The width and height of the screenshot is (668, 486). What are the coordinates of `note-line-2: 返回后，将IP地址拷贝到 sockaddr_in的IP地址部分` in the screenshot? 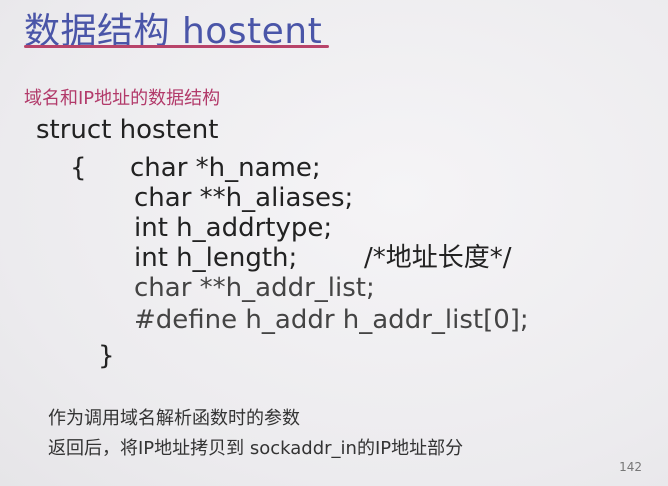 It's located at (256, 448).